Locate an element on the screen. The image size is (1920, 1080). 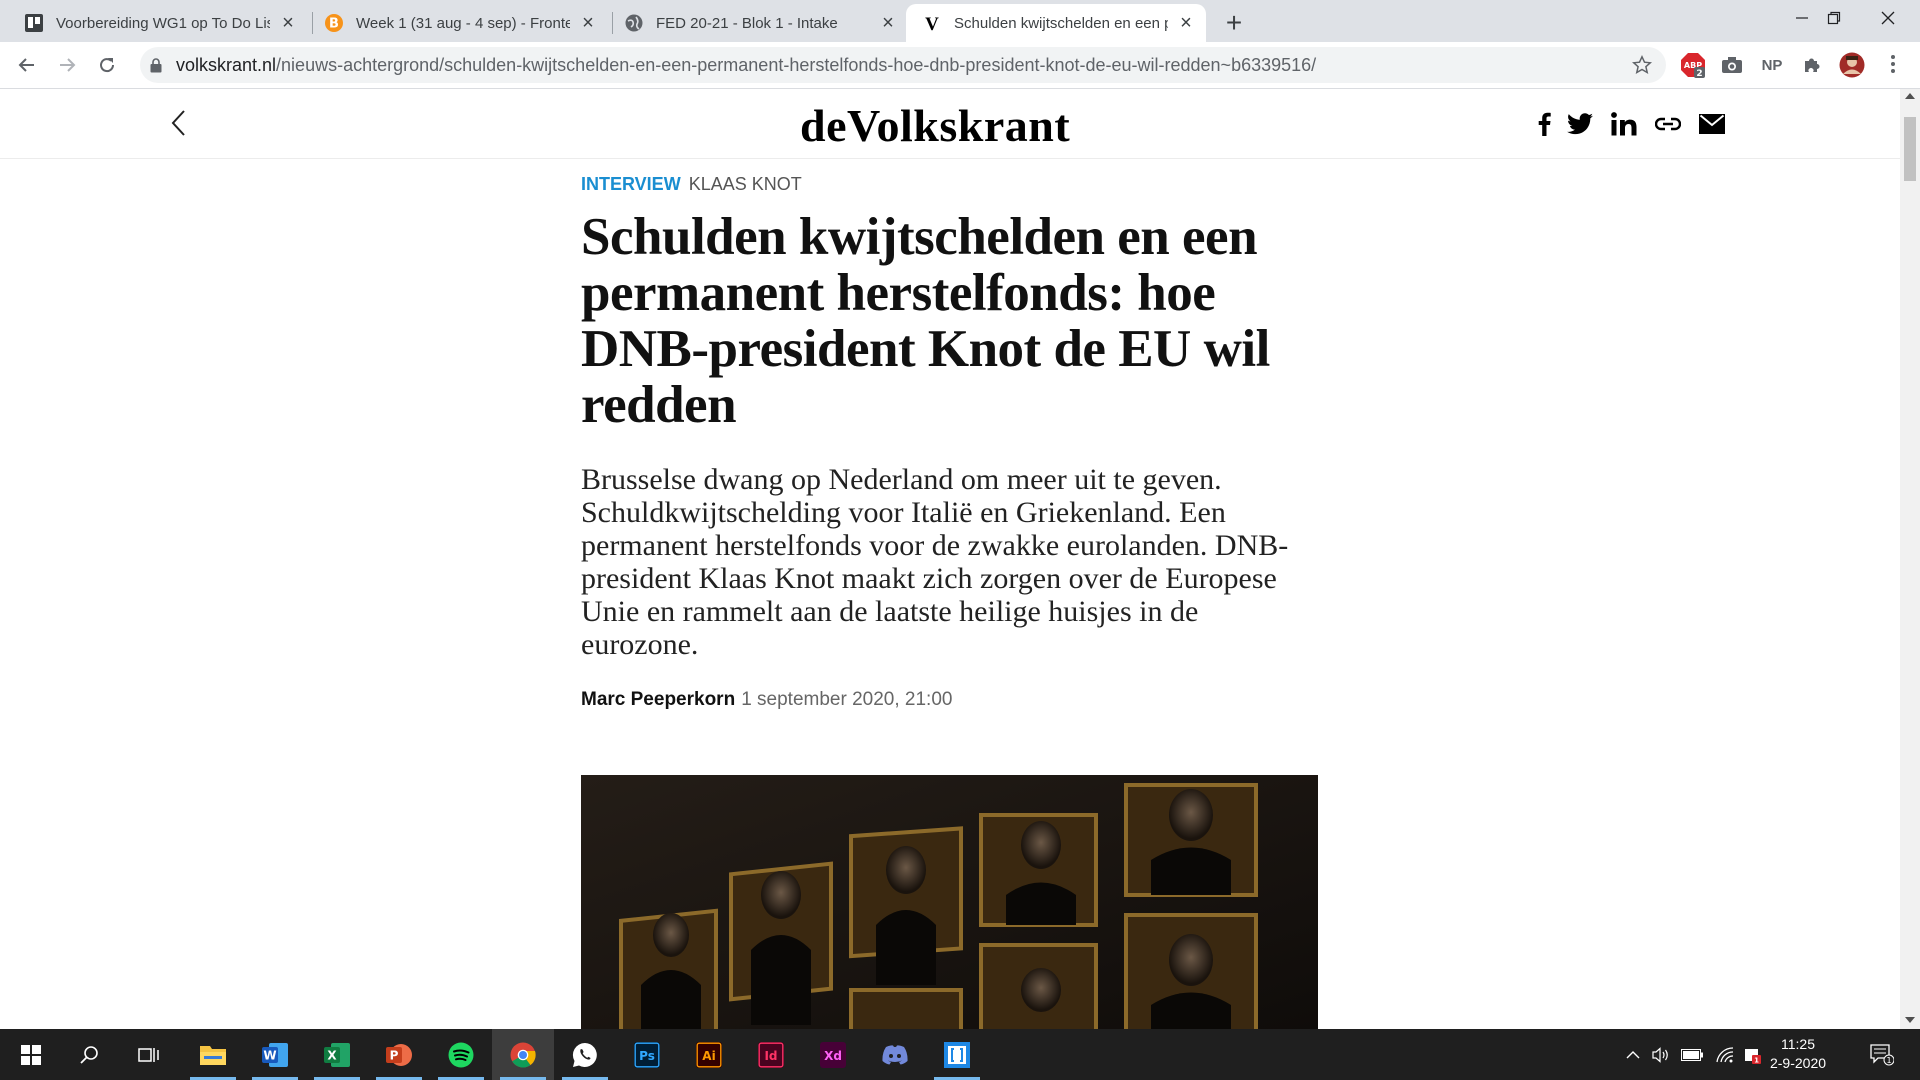
svg-text: Id is located at coordinates (770, 1056).